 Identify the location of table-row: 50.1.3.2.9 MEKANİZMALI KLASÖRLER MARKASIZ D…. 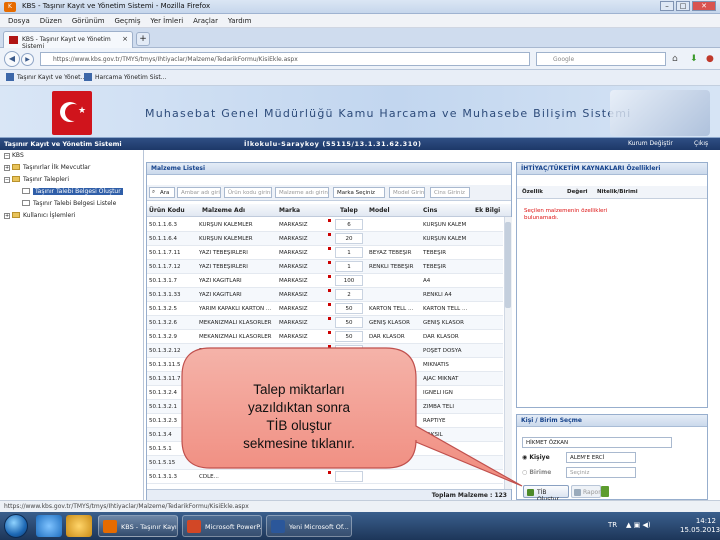
(325, 337).